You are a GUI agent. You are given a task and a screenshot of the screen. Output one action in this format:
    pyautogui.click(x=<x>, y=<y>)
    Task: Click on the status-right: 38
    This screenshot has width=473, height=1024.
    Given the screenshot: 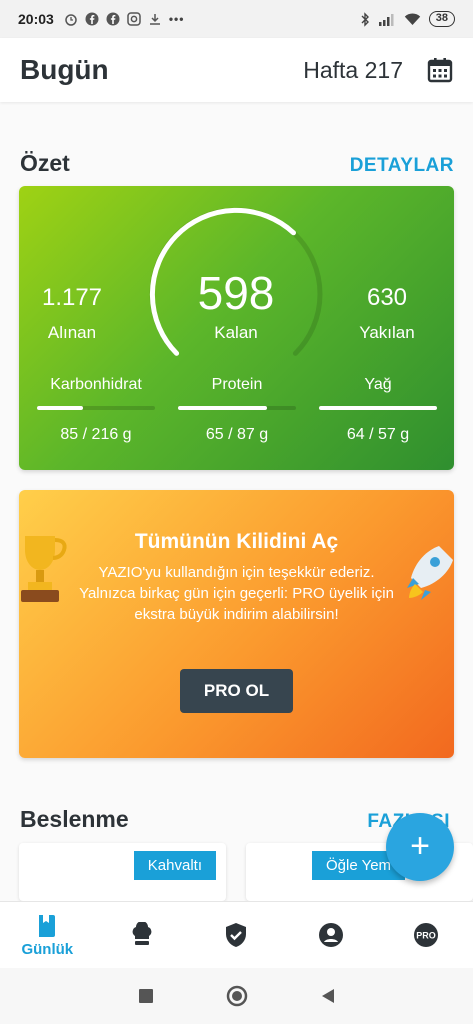 What is the action you would take?
    pyautogui.click(x=407, y=19)
    